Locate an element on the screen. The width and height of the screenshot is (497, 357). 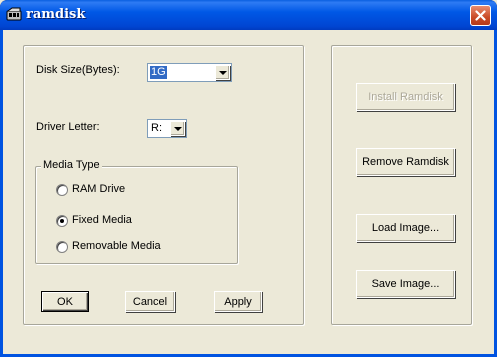
apply-button: Apply is located at coordinates (238, 301).